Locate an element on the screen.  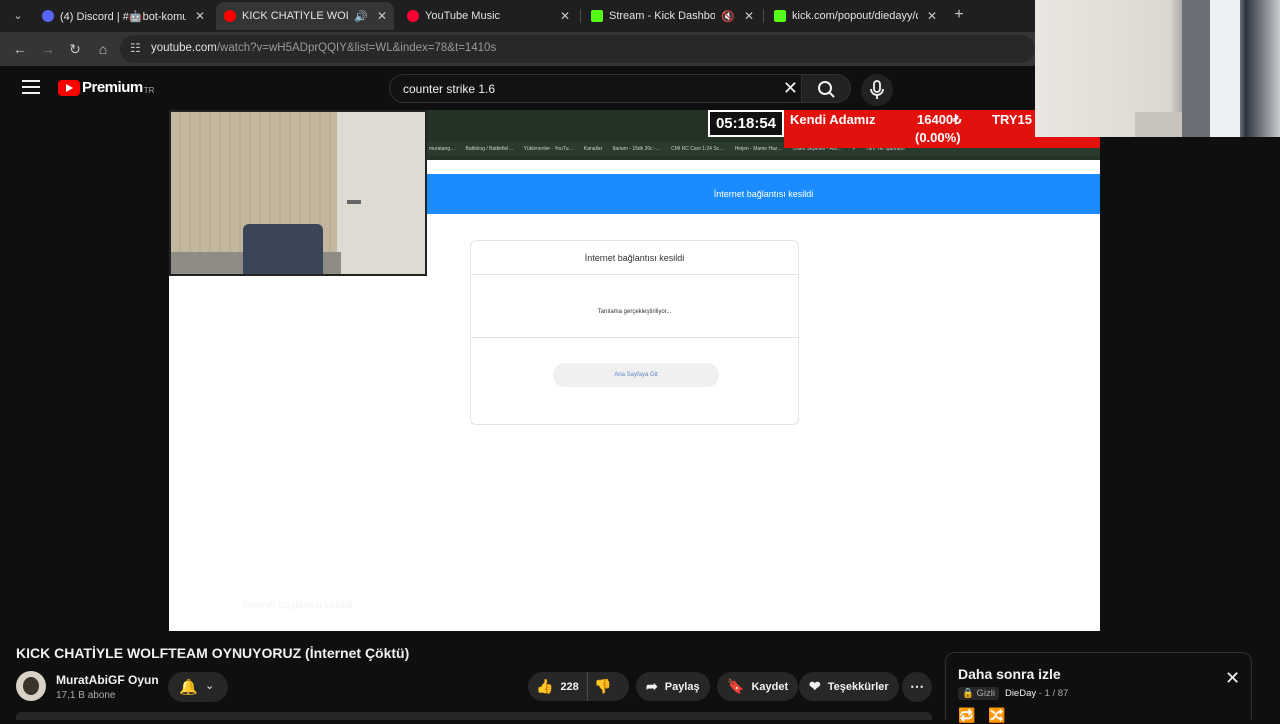
tab-discord: (4) Discord | #🤖bot-komut | … ✕ is located at coordinates (123, 16).